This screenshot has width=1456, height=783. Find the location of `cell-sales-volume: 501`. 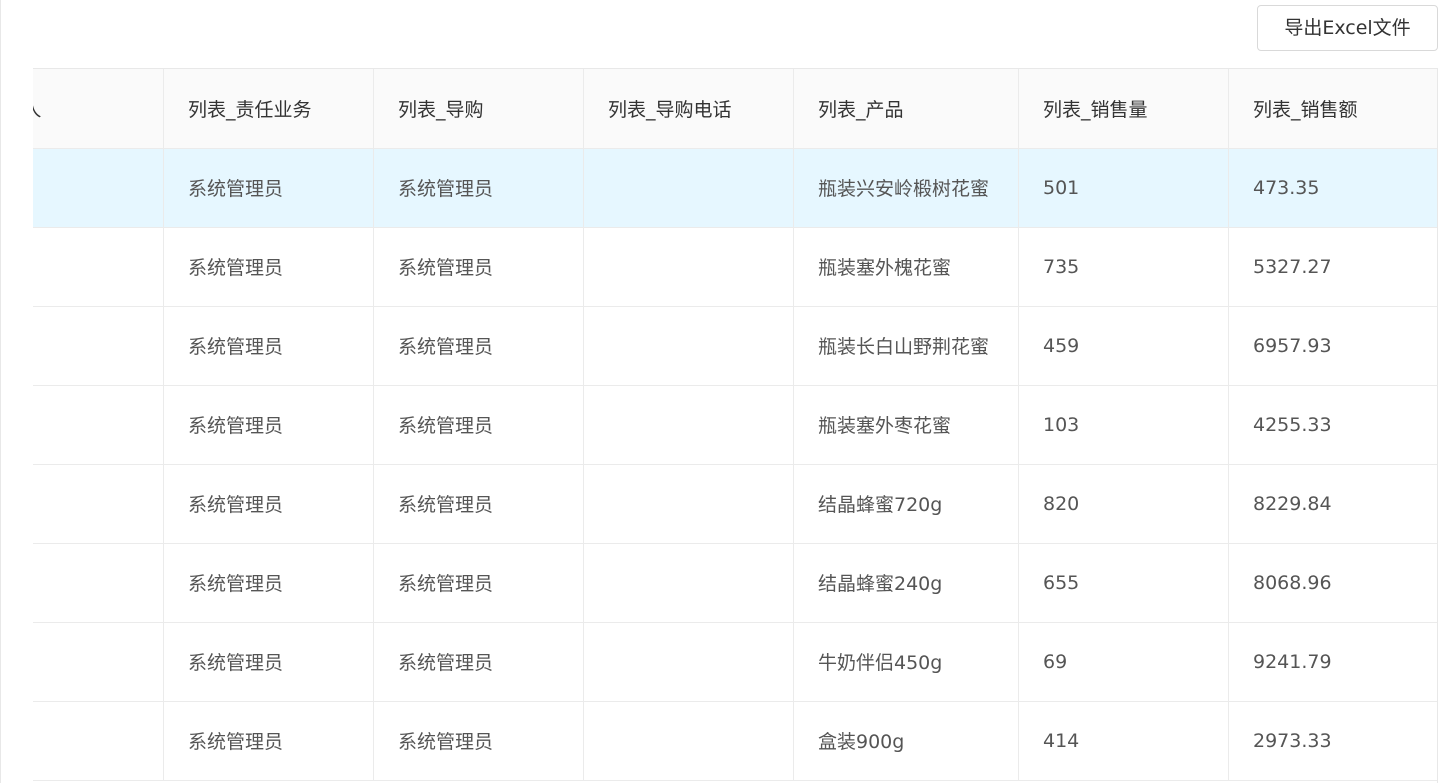

cell-sales-volume: 501 is located at coordinates (1123, 188).